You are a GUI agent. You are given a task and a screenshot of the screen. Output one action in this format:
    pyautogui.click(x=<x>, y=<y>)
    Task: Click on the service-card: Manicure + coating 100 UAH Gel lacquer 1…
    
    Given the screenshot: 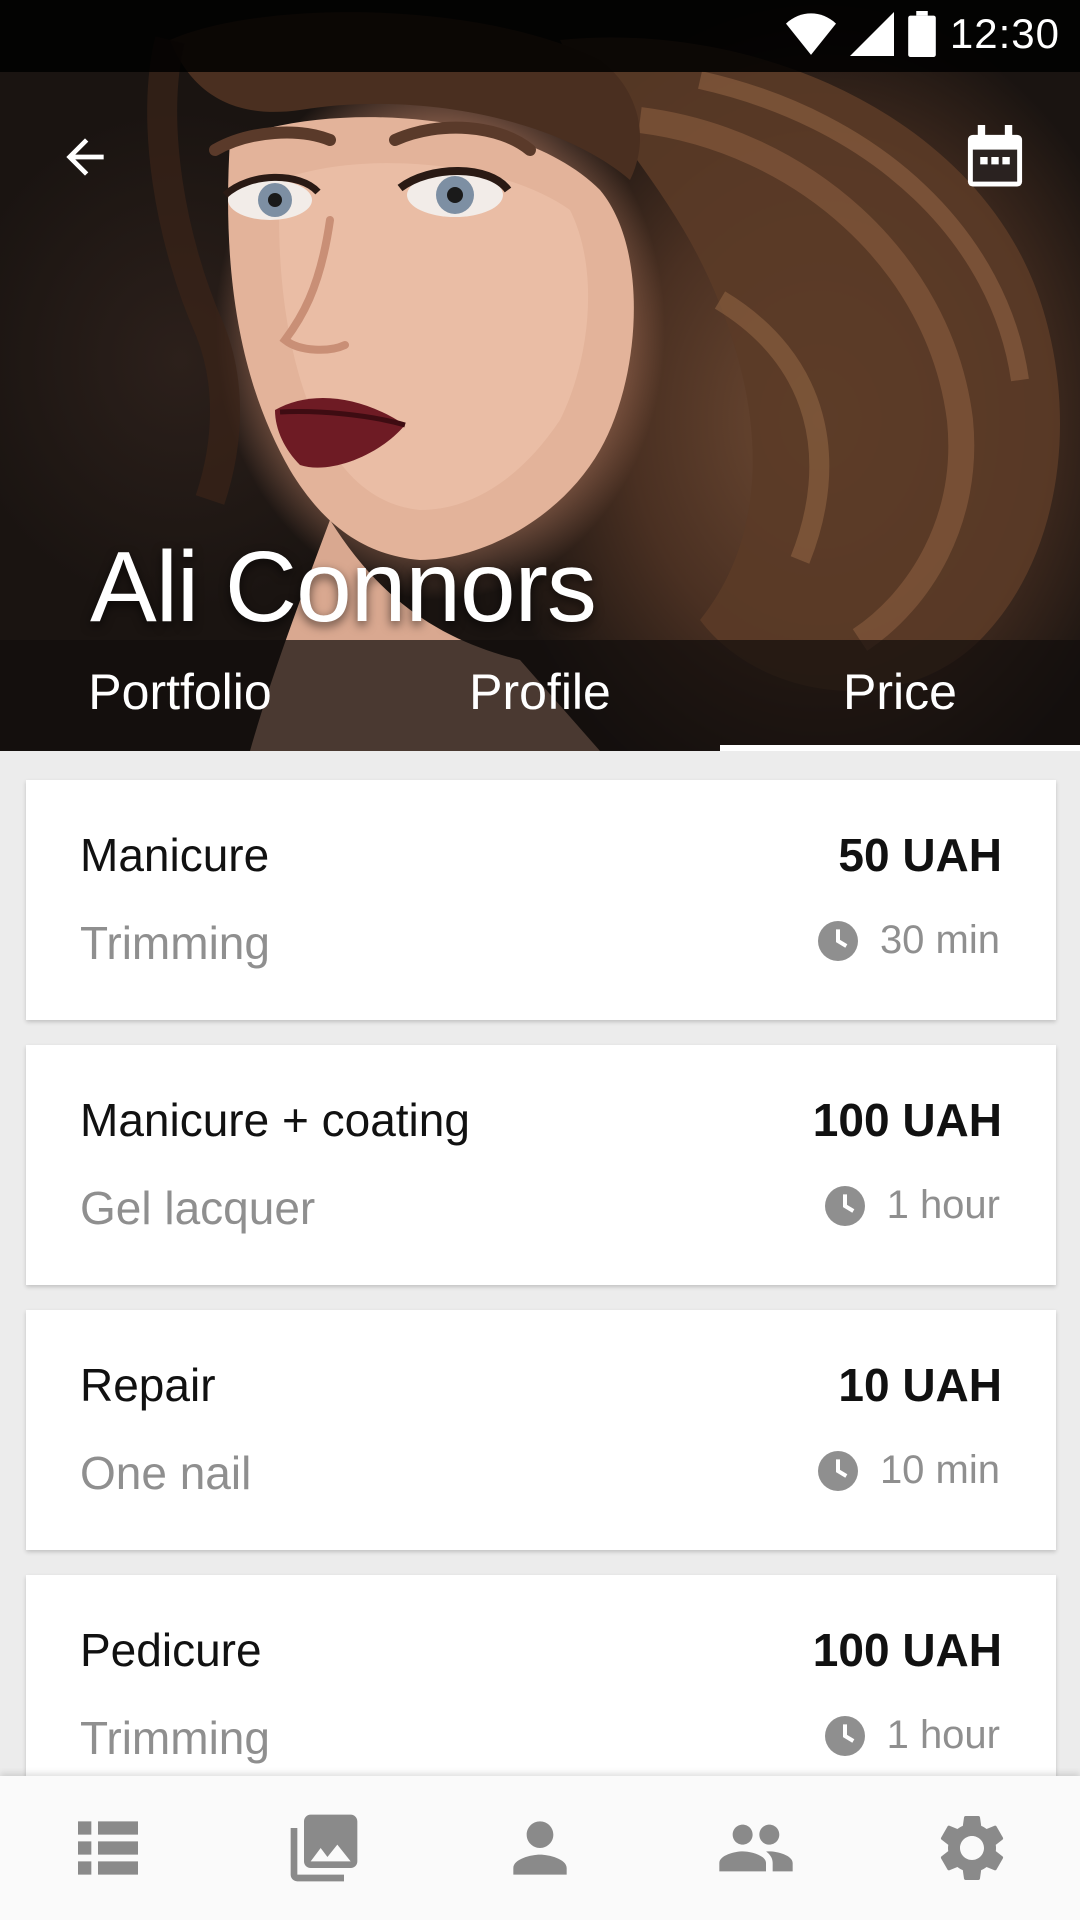 What is the action you would take?
    pyautogui.click(x=541, y=1165)
    